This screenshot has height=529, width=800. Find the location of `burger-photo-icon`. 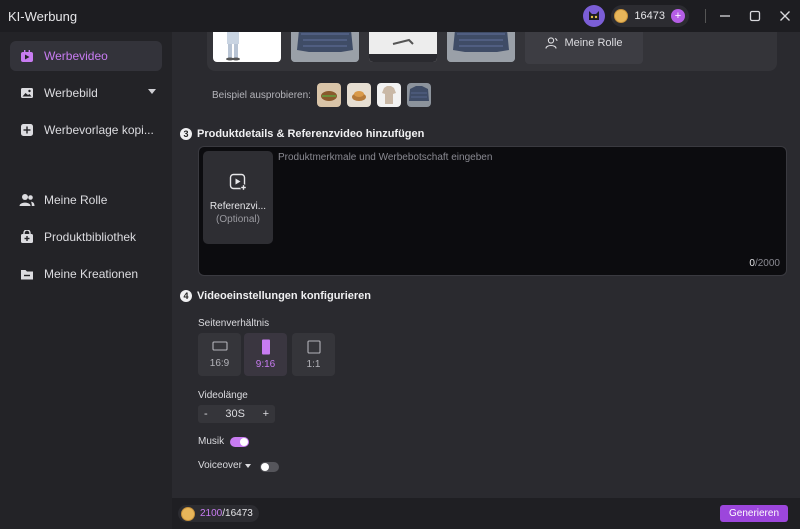

burger-photo-icon is located at coordinates (328, 96).